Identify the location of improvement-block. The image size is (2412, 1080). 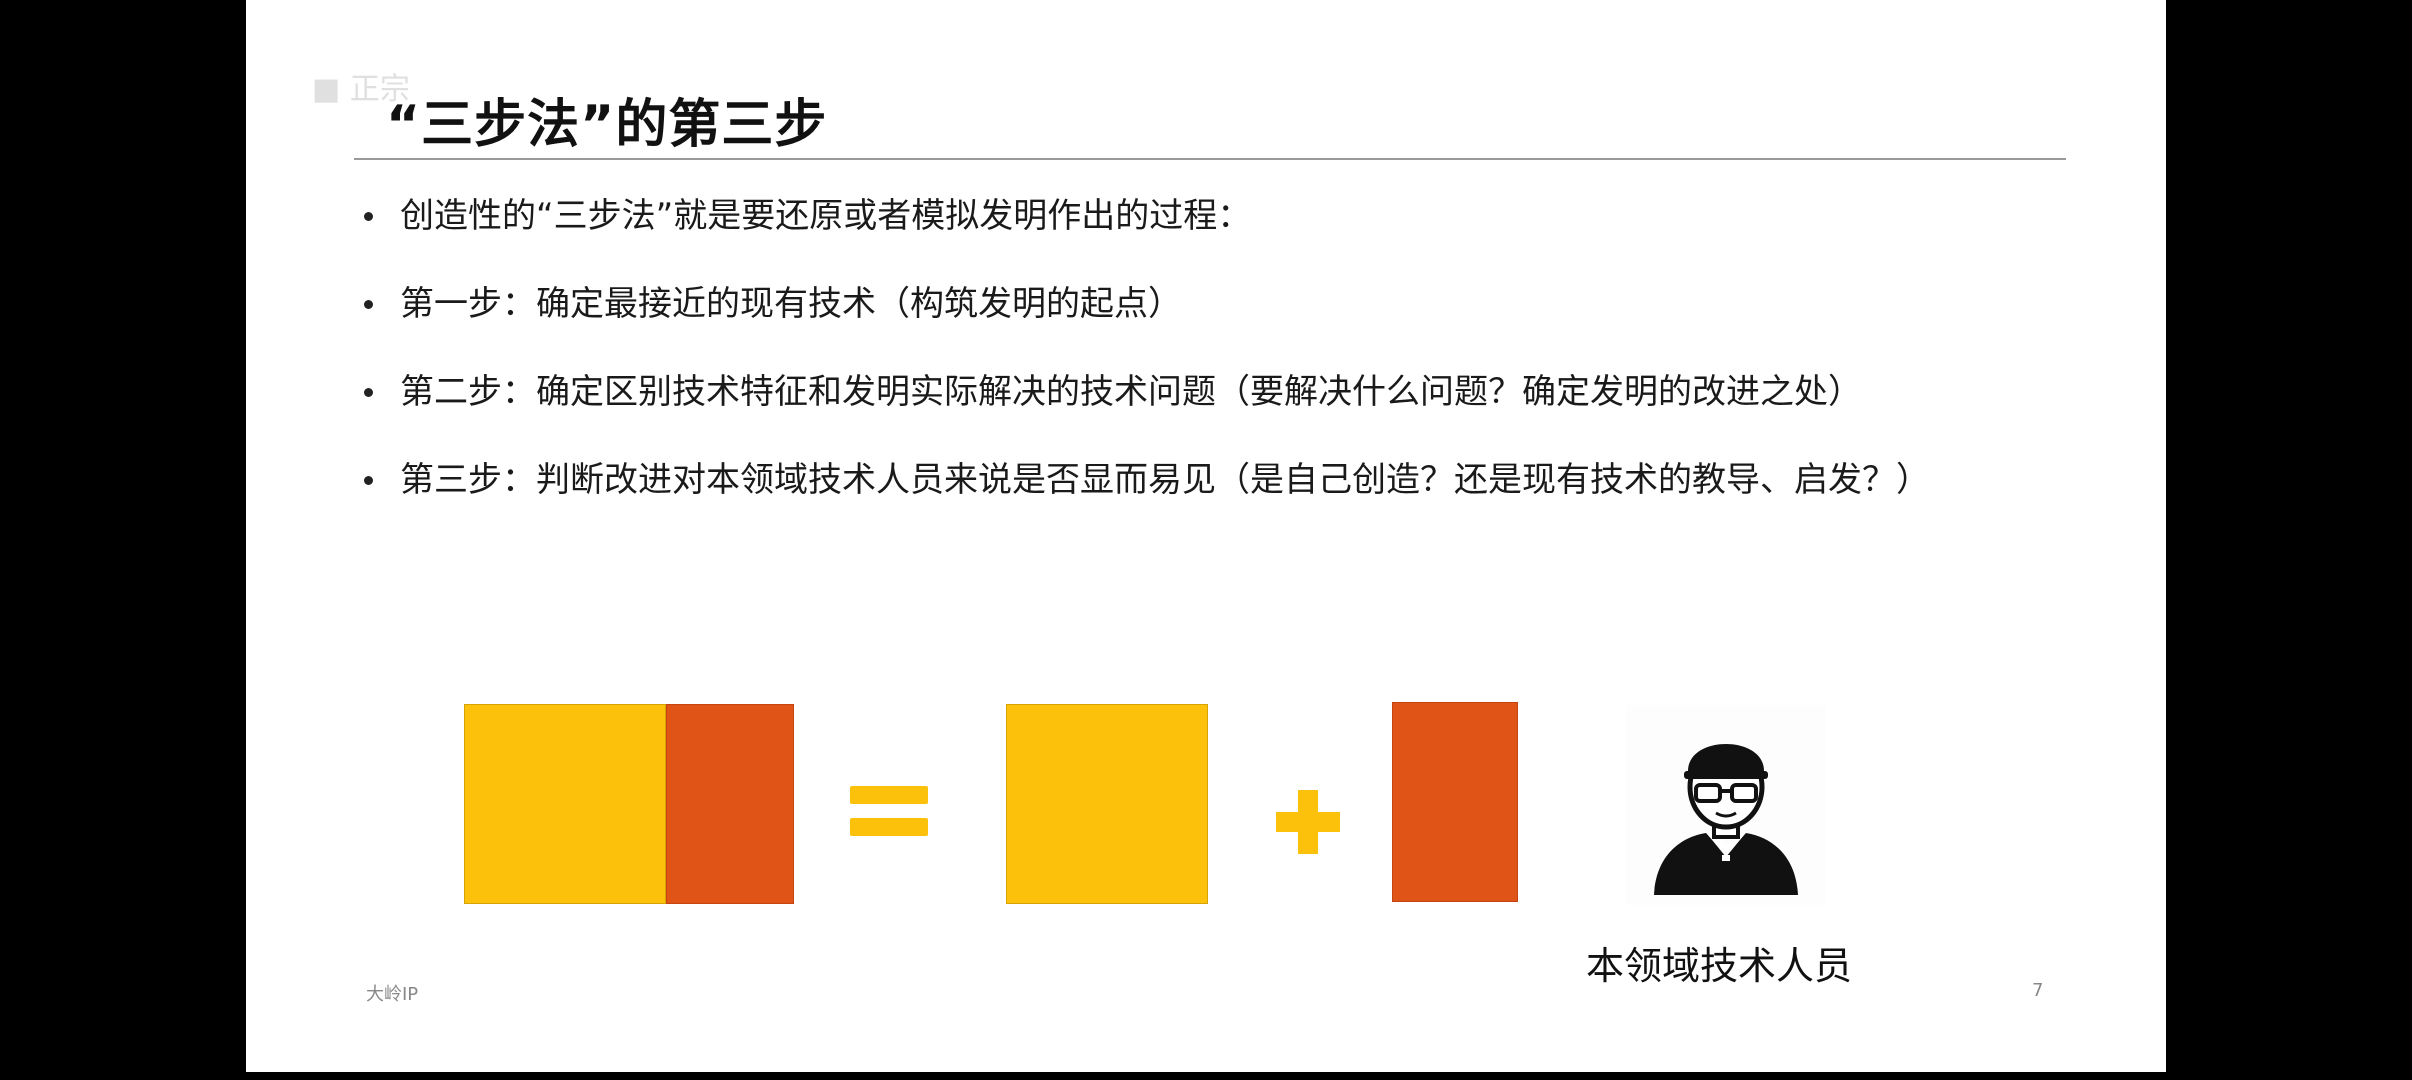
(1455, 802).